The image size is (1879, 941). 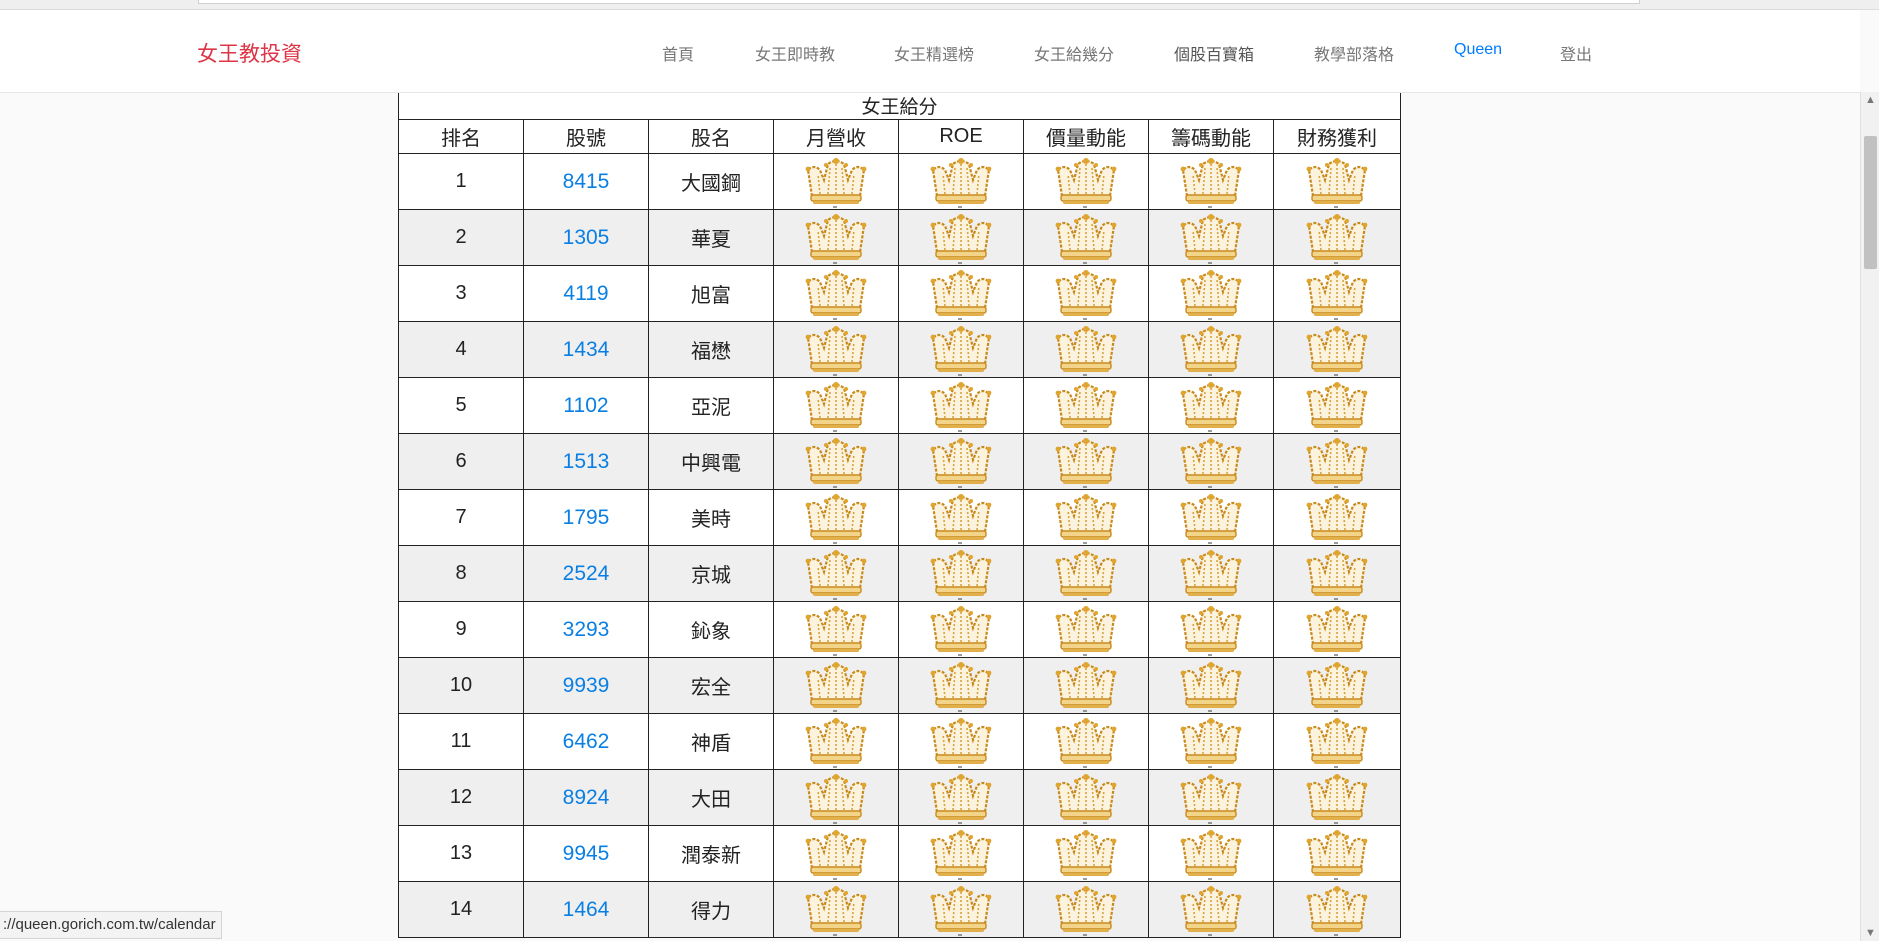 I want to click on stock-code-link: 9945, so click(x=586, y=853).